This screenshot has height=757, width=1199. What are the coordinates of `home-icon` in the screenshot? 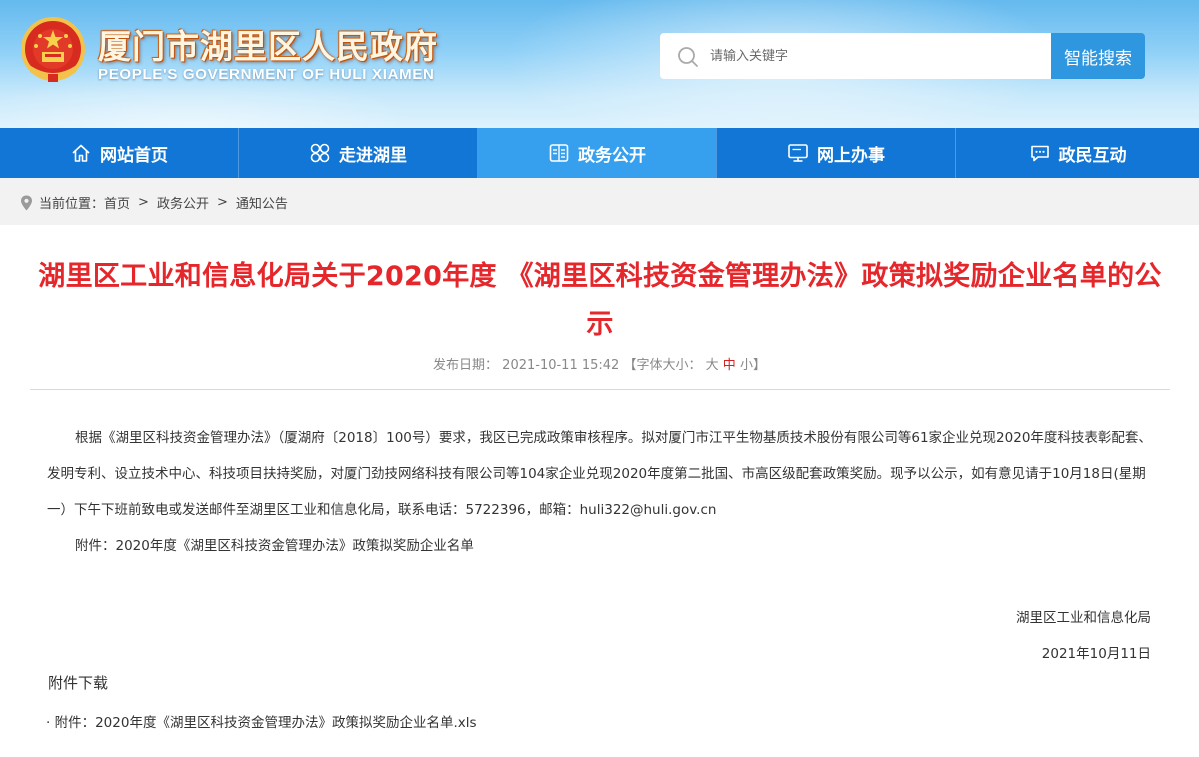 It's located at (81, 153).